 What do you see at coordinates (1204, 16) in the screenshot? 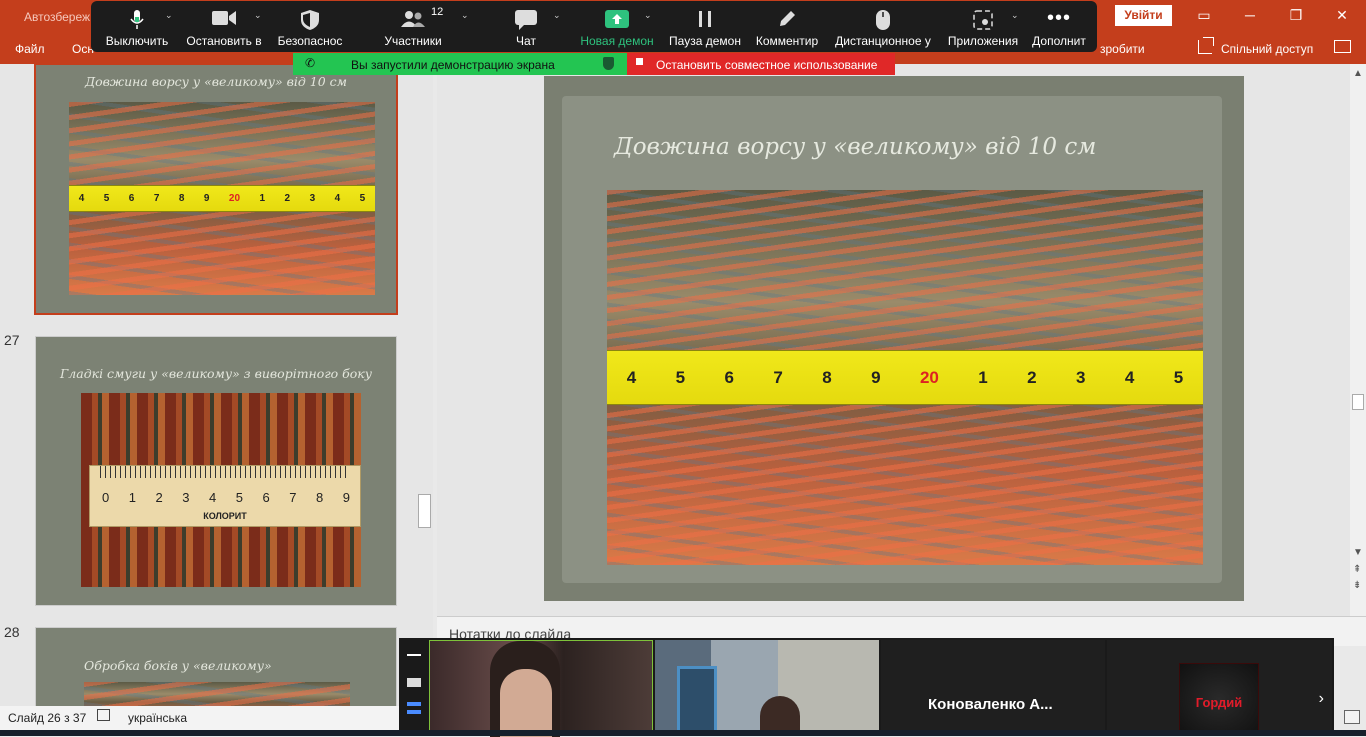
I see `ribbon-display-icon: ▭` at bounding box center [1204, 16].